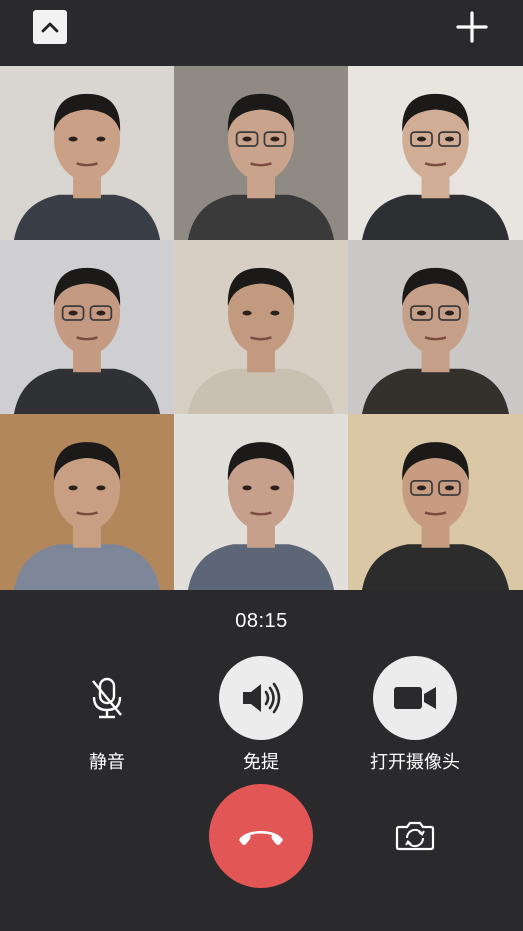 Image resolution: width=523 pixels, height=931 pixels. I want to click on call-timer: 08:15, so click(261, 621).